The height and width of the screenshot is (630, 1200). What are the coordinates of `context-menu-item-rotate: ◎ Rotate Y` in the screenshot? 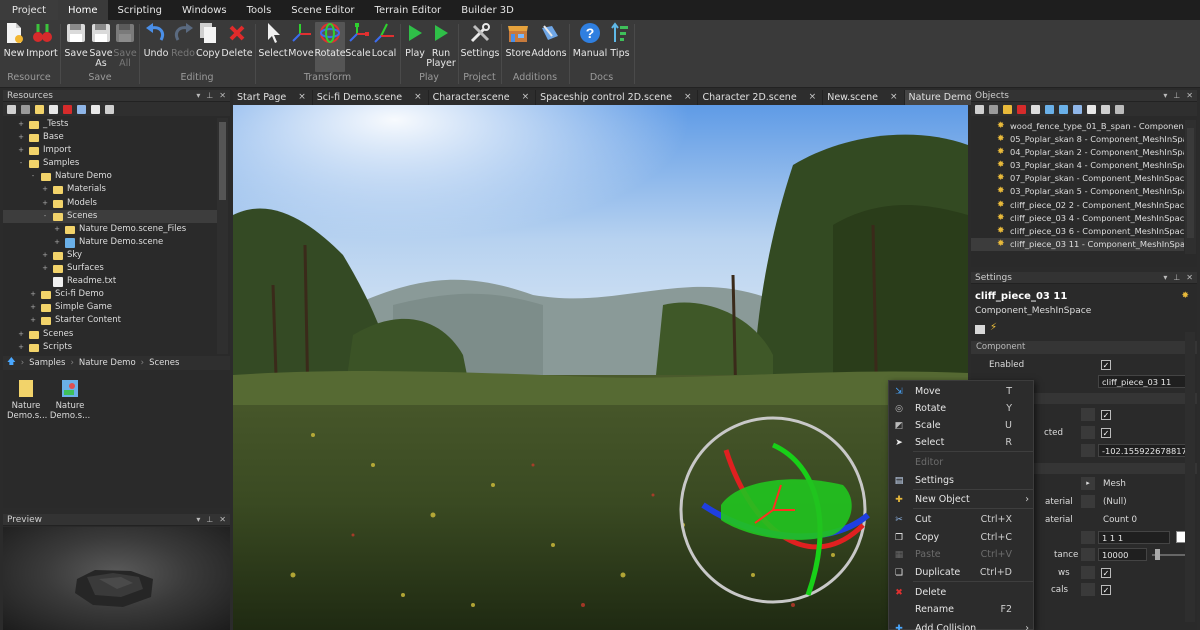 It's located at (962, 408).